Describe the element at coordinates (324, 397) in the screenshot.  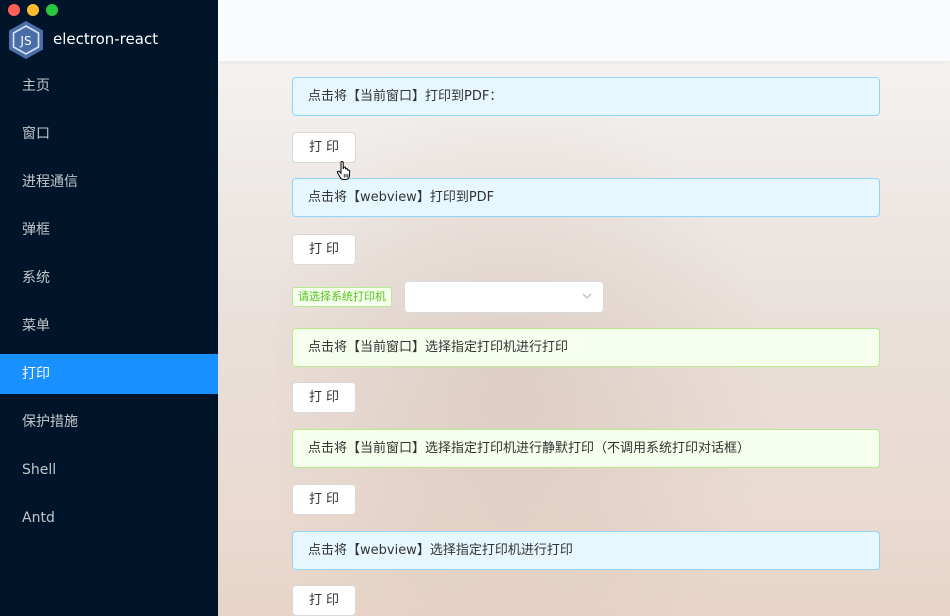
I see `print-printer-window-button: 打印` at that location.